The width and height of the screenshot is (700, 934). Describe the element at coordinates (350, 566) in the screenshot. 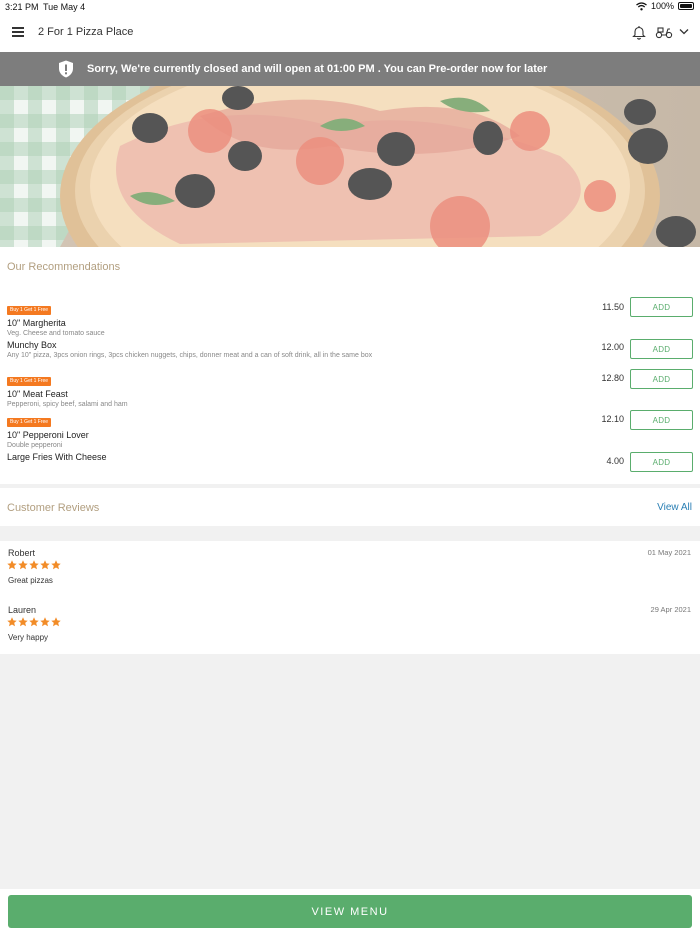

I see `review-item: Robert 01 May 2021 Great pizzas` at that location.